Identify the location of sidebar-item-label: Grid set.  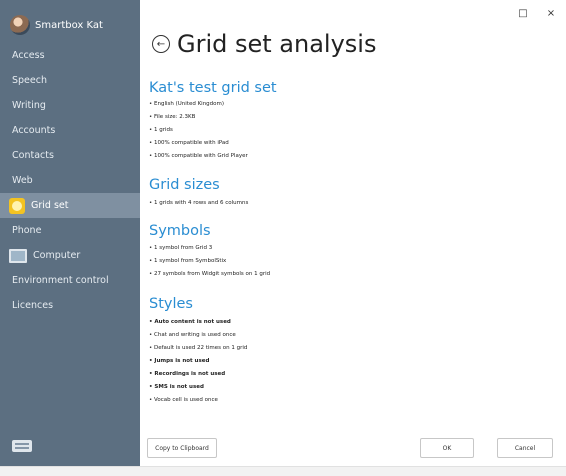
(50, 205).